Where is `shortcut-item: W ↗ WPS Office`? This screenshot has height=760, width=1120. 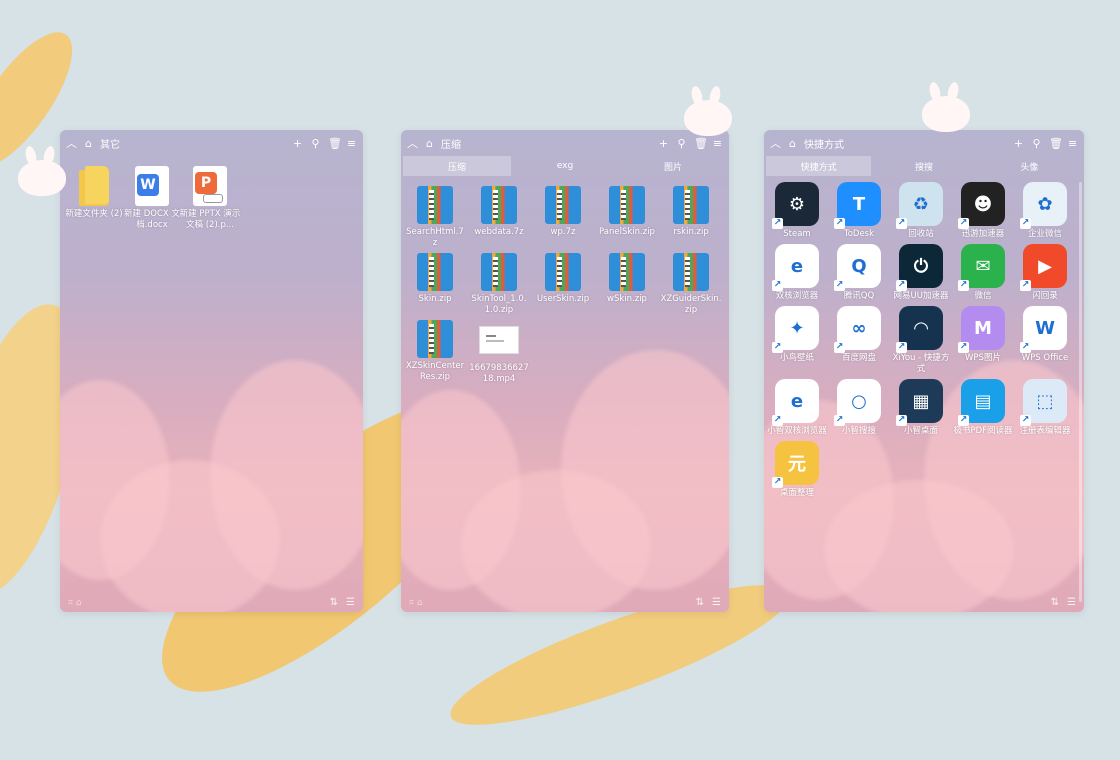 shortcut-item: W ↗ WPS Office is located at coordinates (1045, 340).